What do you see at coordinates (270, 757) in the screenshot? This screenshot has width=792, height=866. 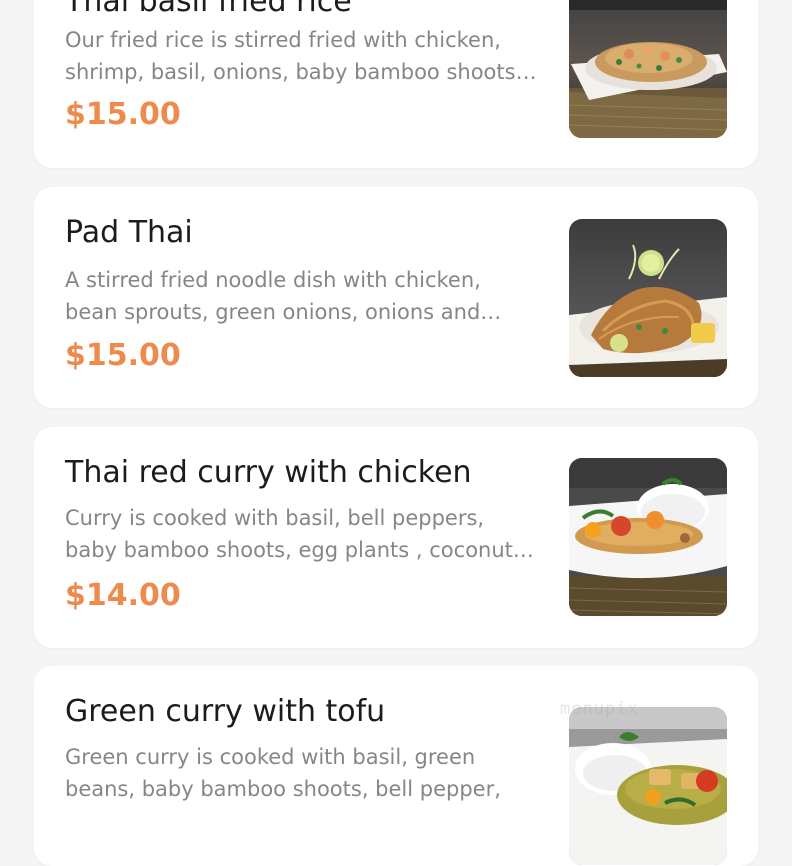 I see `item-description-line: Green curry is cooked with basil, green` at bounding box center [270, 757].